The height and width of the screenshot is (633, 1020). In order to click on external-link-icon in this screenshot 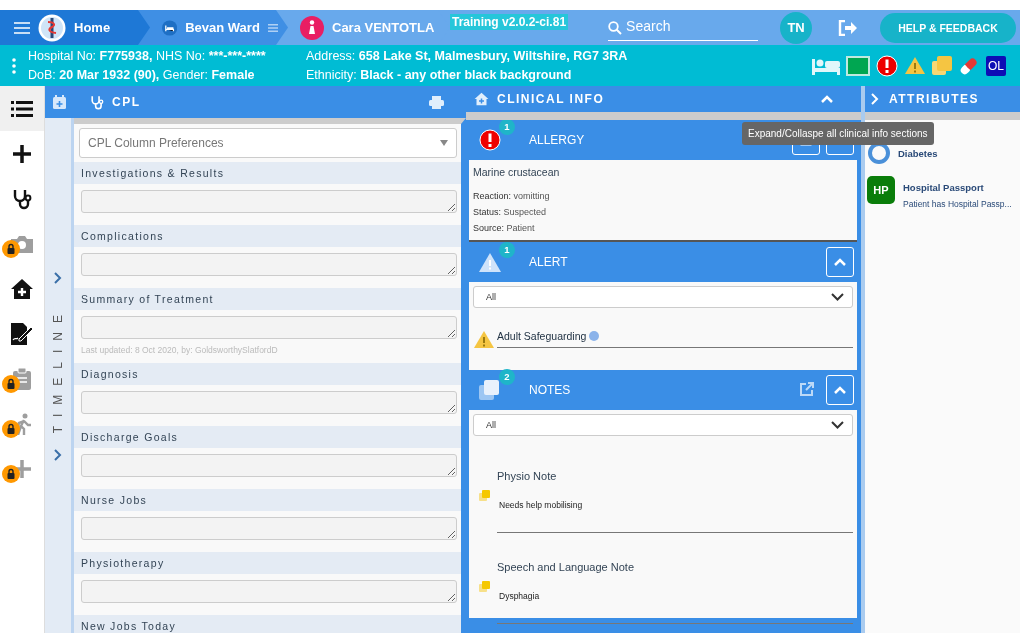, I will do `click(807, 388)`.